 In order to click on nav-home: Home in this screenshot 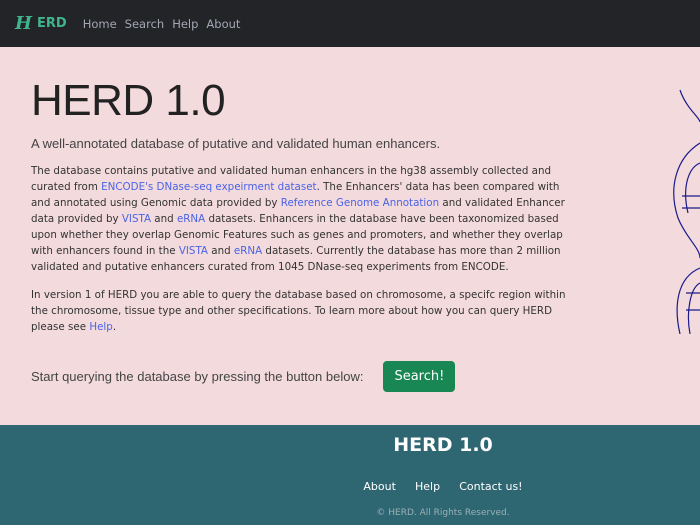, I will do `click(100, 24)`.